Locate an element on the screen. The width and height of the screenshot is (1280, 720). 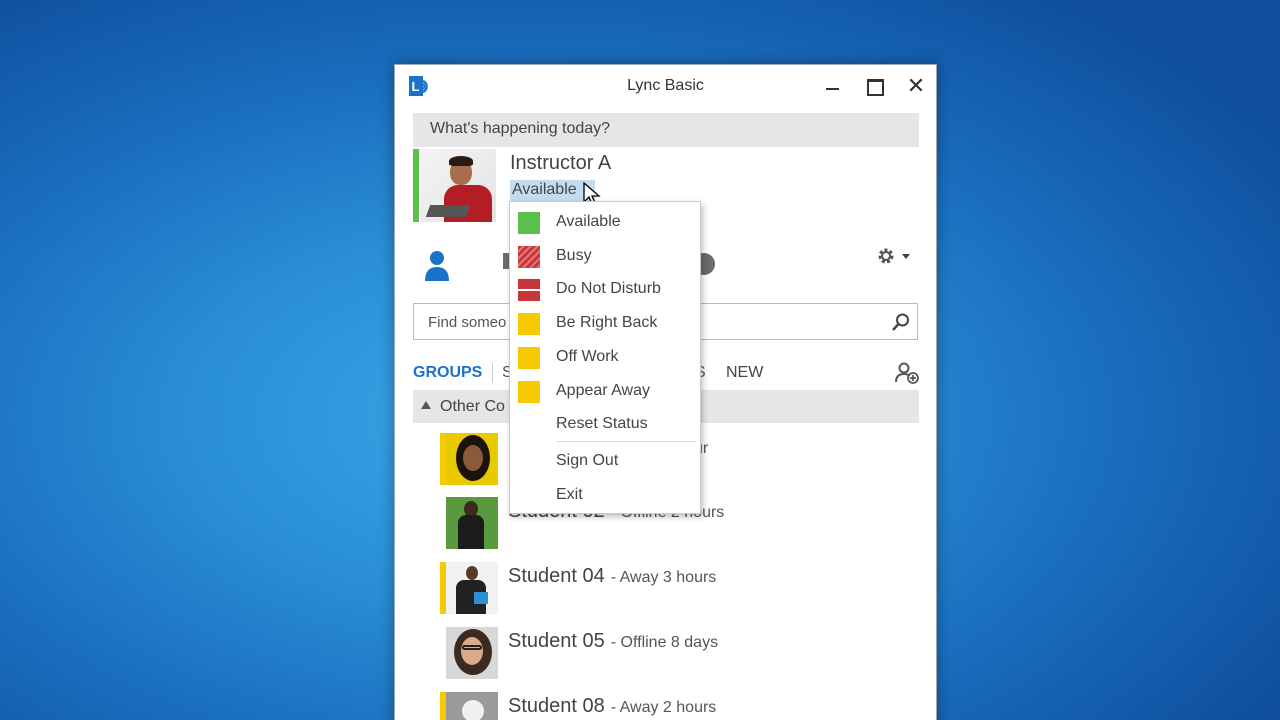
title-bar: L Lync Basic ✕ is located at coordinates (665, 87).